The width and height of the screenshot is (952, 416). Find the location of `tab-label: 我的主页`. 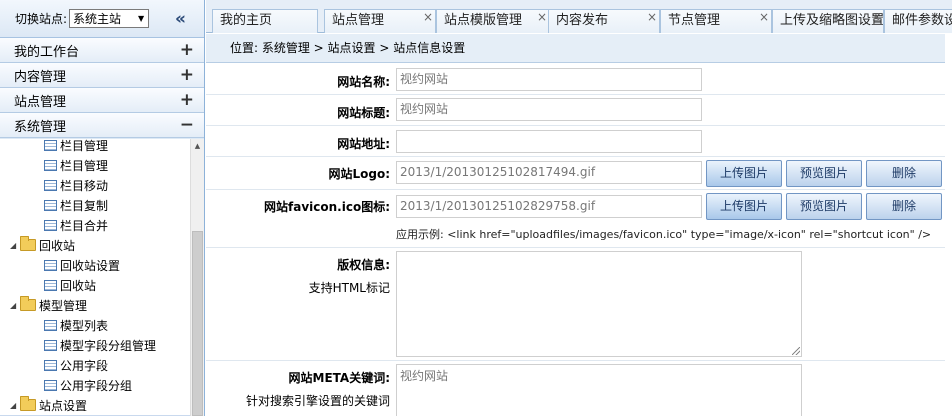

tab-label: 我的主页 is located at coordinates (246, 20).